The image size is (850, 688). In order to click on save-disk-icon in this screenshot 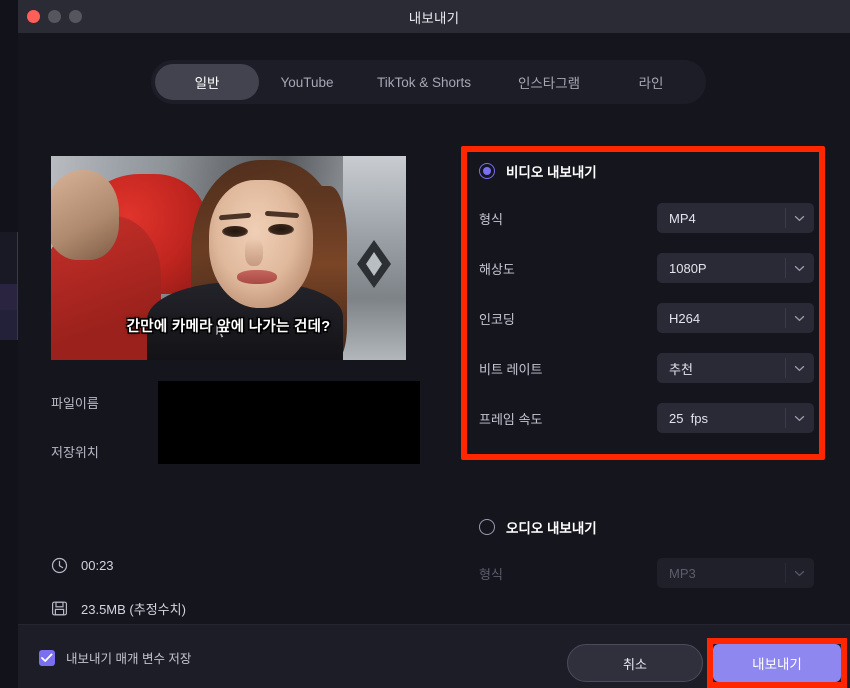, I will do `click(60, 608)`.